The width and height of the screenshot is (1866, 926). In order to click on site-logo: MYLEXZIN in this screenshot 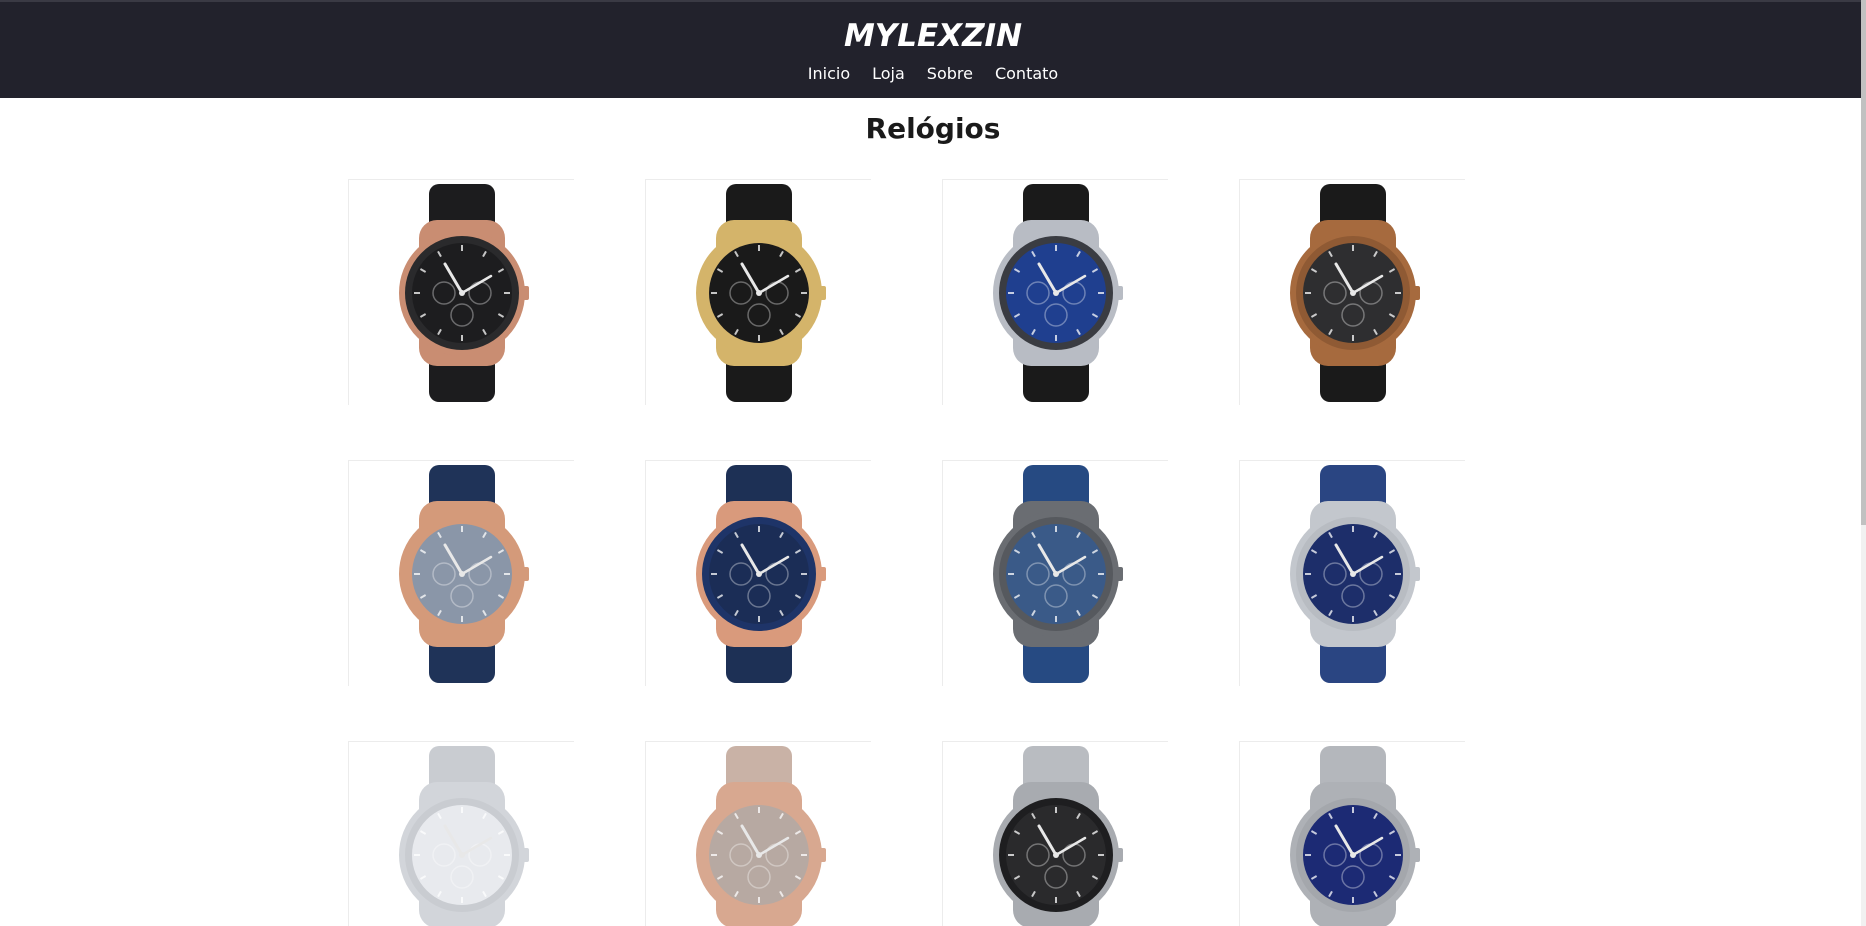, I will do `click(933, 36)`.